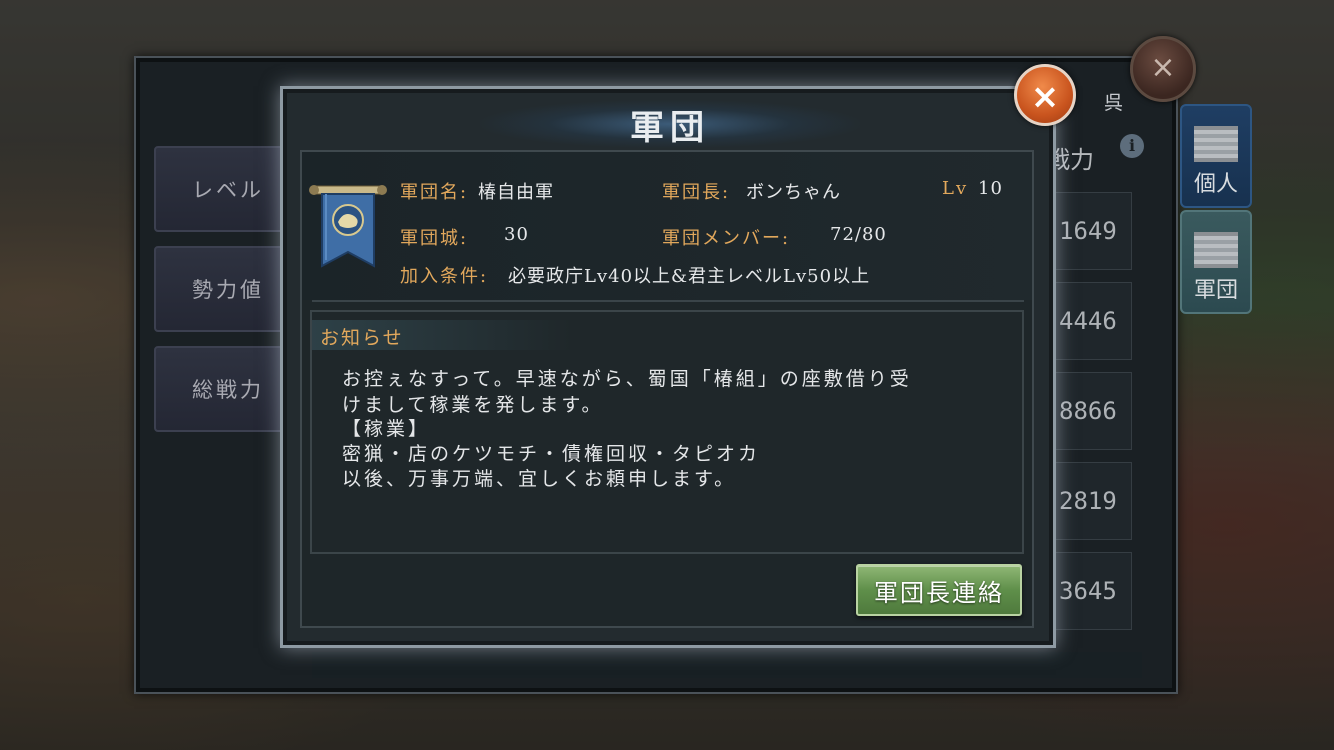  I want to click on tab-total-power: 総戦力, so click(219, 389).